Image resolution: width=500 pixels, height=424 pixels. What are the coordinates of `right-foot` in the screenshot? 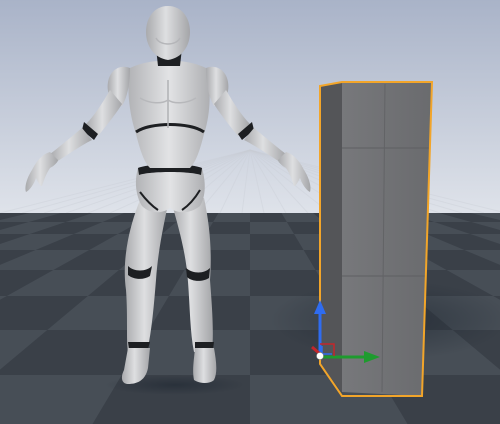 It's located at (205, 365).